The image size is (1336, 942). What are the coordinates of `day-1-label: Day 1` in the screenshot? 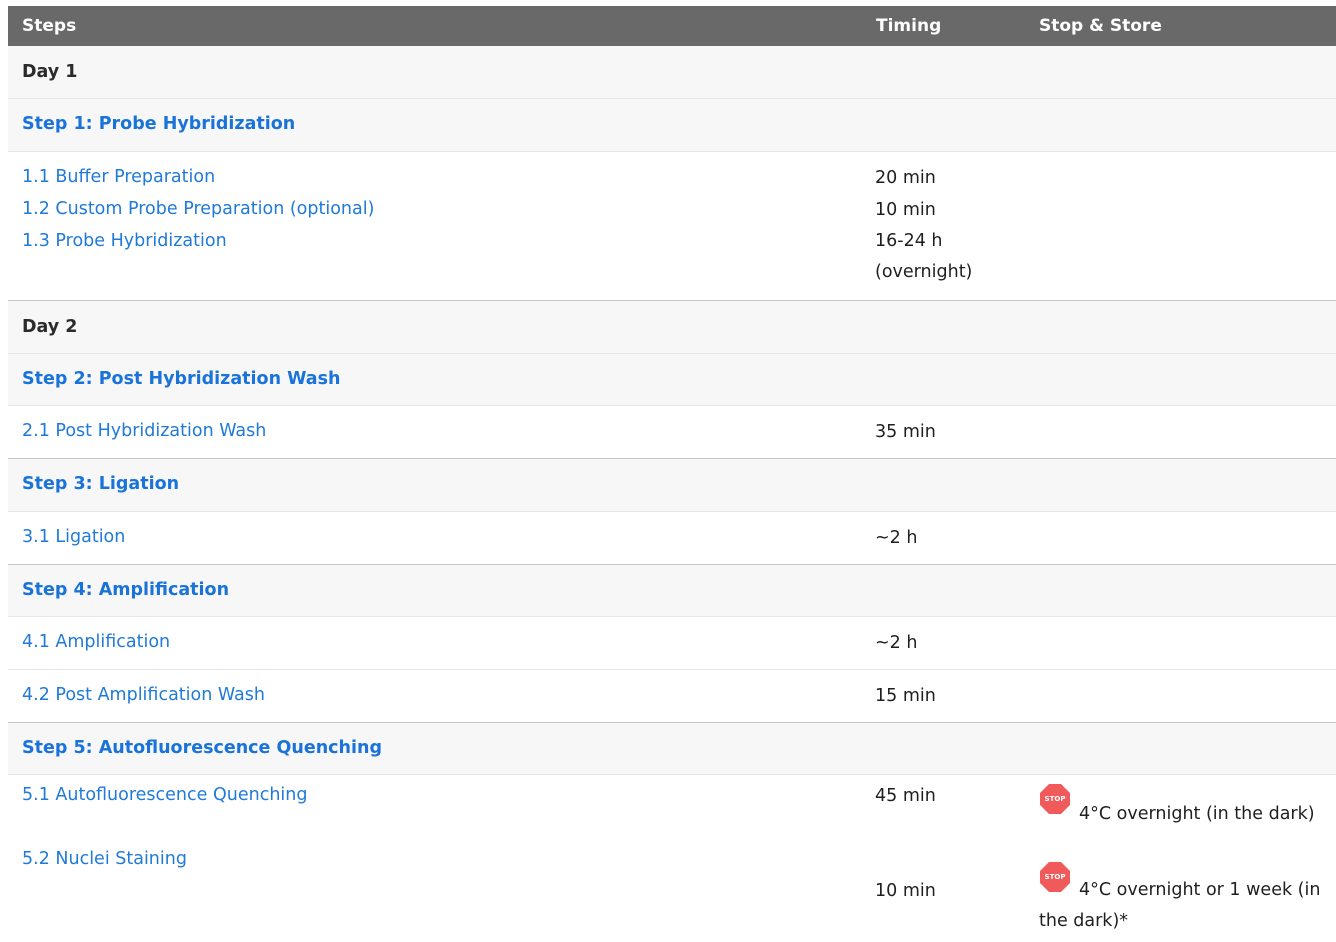 It's located at (50, 72).